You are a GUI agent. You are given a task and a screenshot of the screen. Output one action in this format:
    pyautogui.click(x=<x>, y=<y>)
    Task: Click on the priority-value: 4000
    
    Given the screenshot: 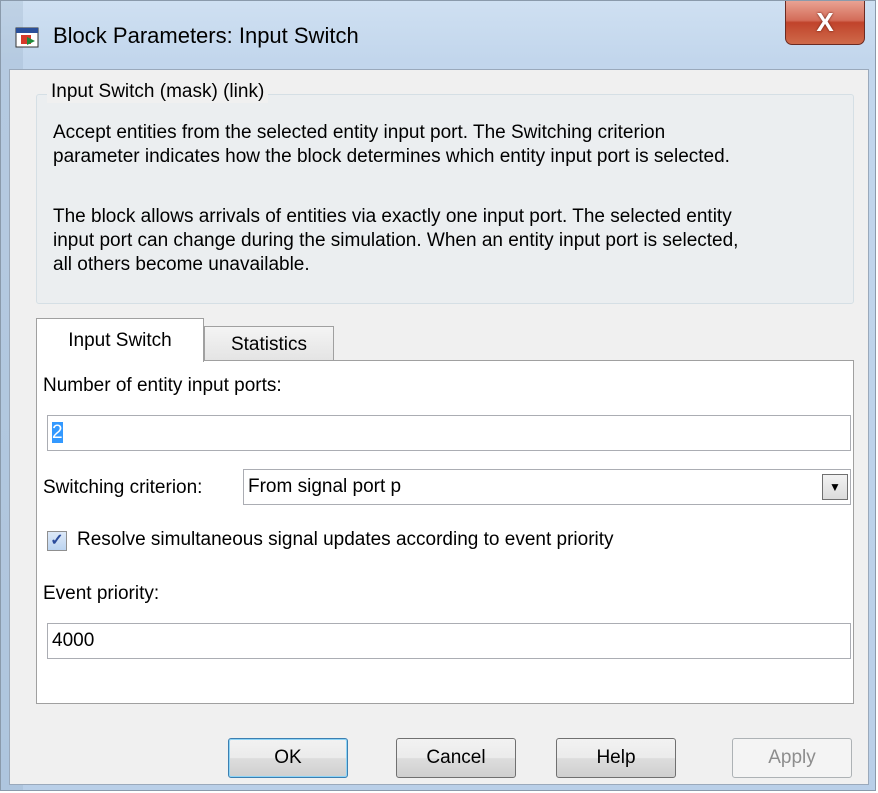 What is the action you would take?
    pyautogui.click(x=73, y=640)
    